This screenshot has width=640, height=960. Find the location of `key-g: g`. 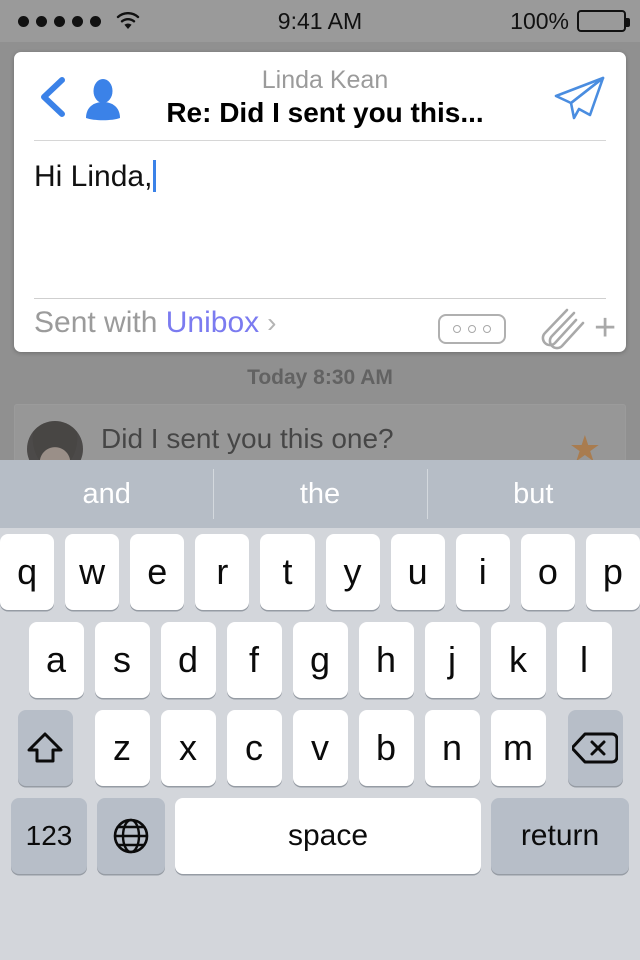

key-g: g is located at coordinates (320, 660).